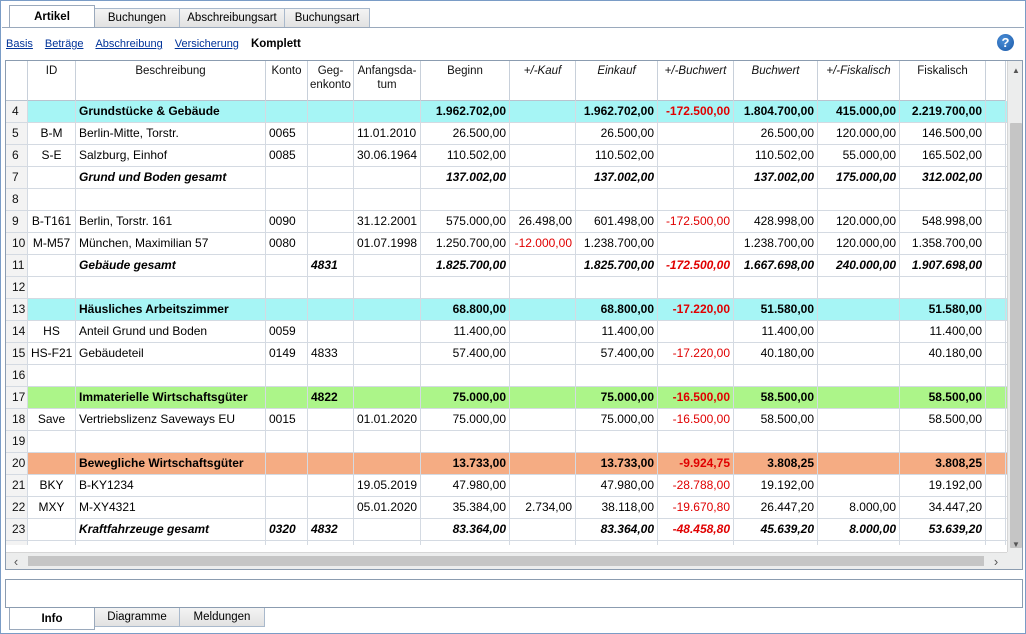 The width and height of the screenshot is (1026, 634). What do you see at coordinates (859, 133) in the screenshot?
I see `table-cell: 120.000,00` at bounding box center [859, 133].